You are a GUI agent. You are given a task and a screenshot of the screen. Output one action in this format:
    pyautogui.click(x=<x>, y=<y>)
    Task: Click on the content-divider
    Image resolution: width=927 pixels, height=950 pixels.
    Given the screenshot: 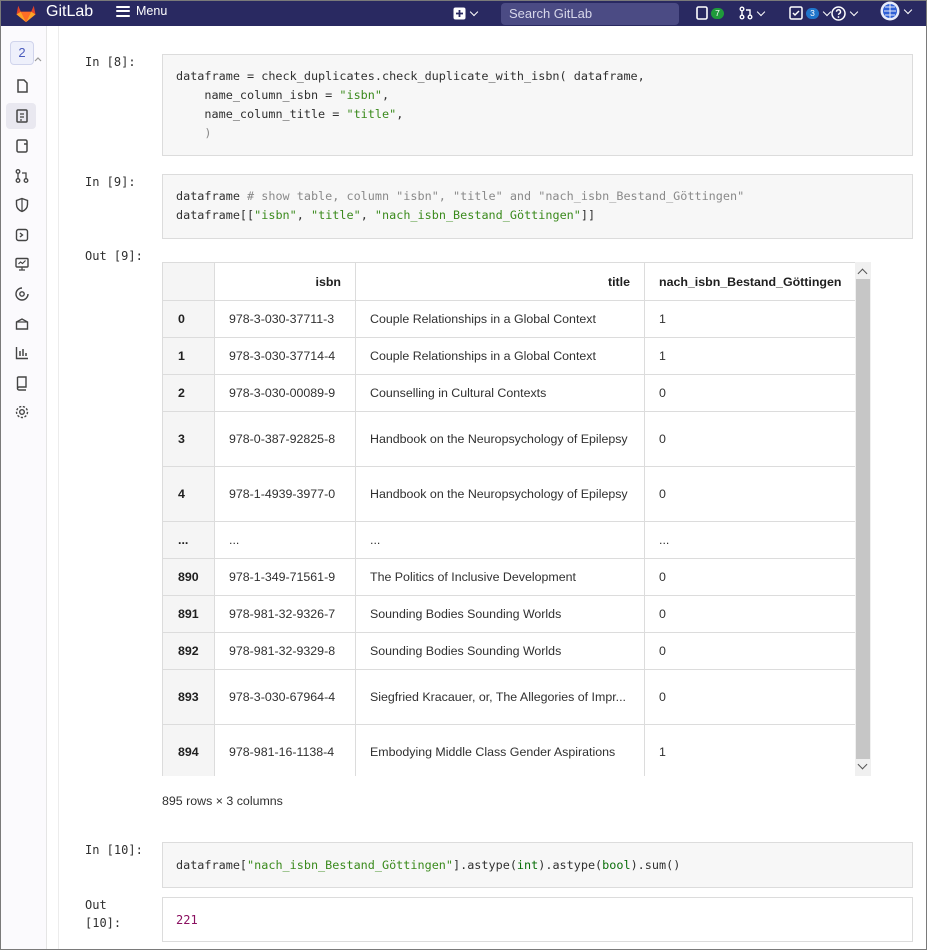 What is the action you would take?
    pyautogui.click(x=58, y=487)
    